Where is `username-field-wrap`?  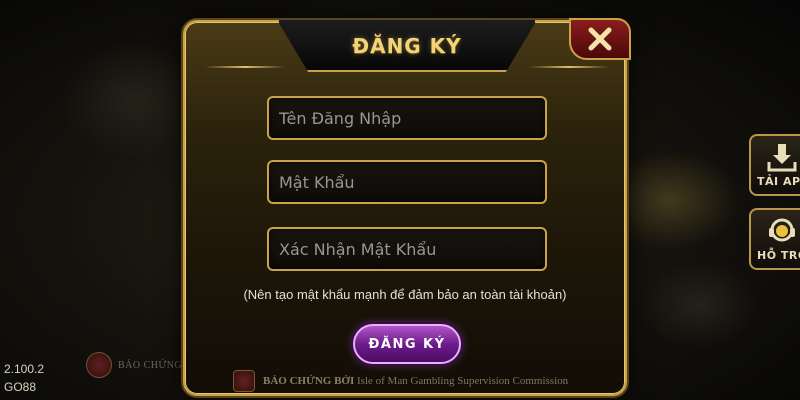 username-field-wrap is located at coordinates (407, 118).